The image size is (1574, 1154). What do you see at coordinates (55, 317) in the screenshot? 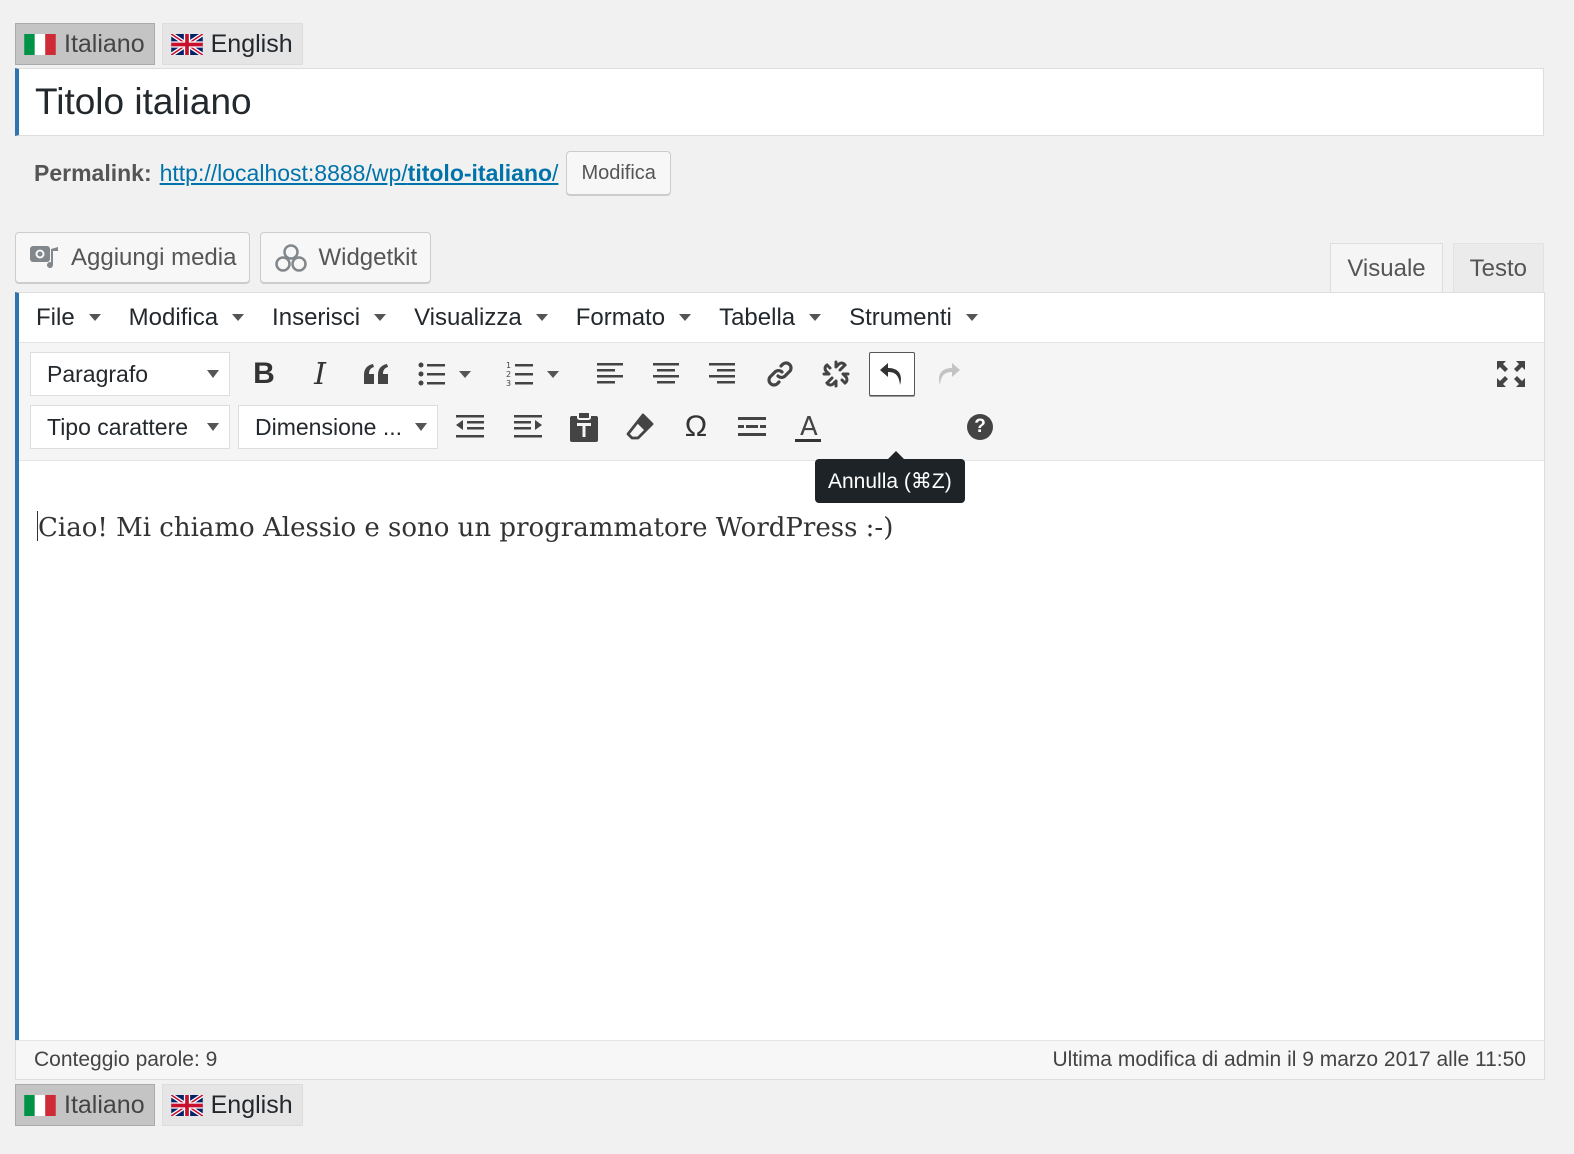
I see `menu-file-label: File` at bounding box center [55, 317].